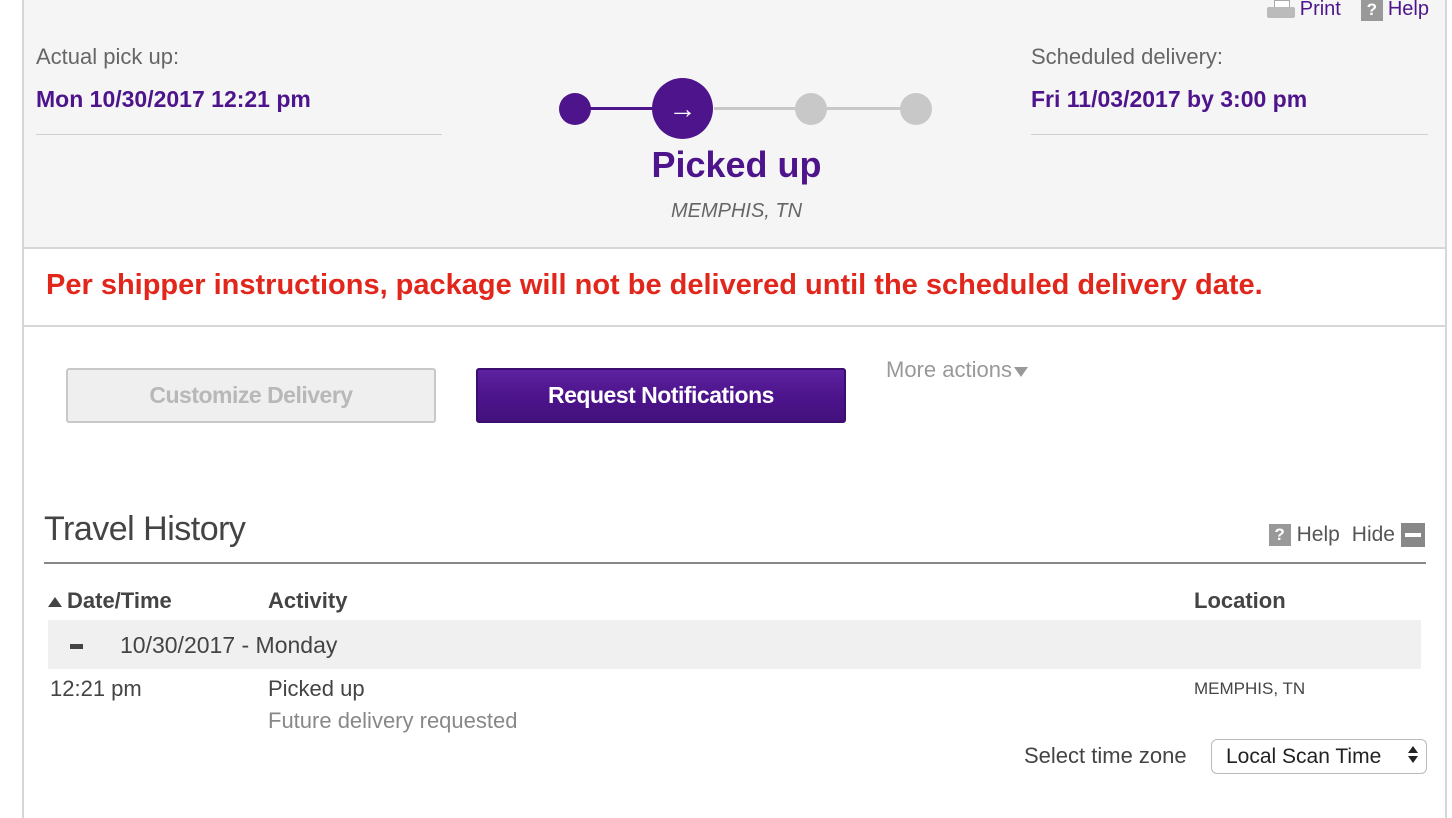 This screenshot has height=818, width=1452. Describe the element at coordinates (316, 688) in the screenshot. I see `row-activity: Picked up` at that location.